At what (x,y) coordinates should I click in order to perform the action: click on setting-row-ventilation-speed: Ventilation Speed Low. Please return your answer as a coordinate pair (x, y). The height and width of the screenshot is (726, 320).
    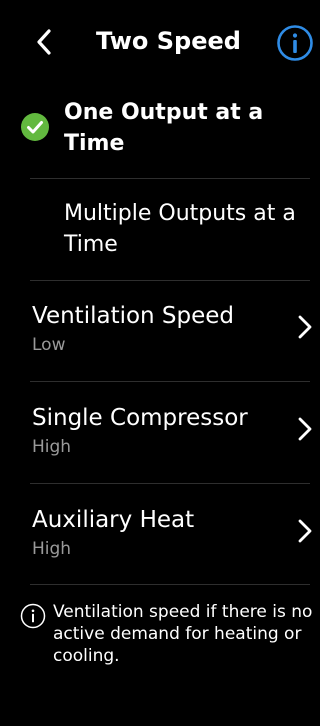
    Looking at the image, I should click on (160, 351).